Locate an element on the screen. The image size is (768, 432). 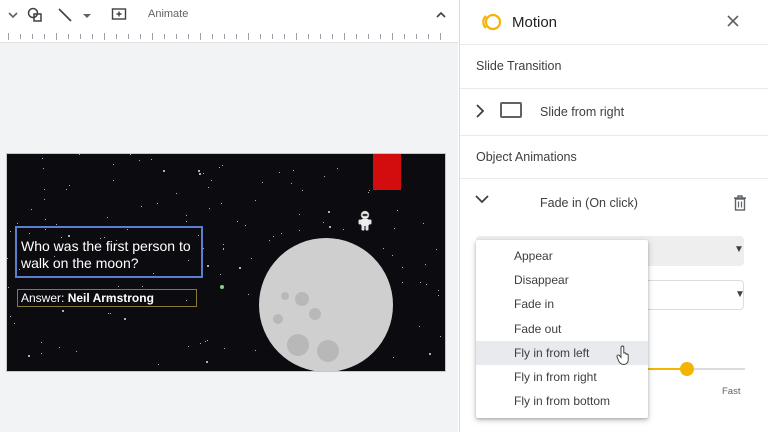
menu-item: Disappear is located at coordinates (562, 280).